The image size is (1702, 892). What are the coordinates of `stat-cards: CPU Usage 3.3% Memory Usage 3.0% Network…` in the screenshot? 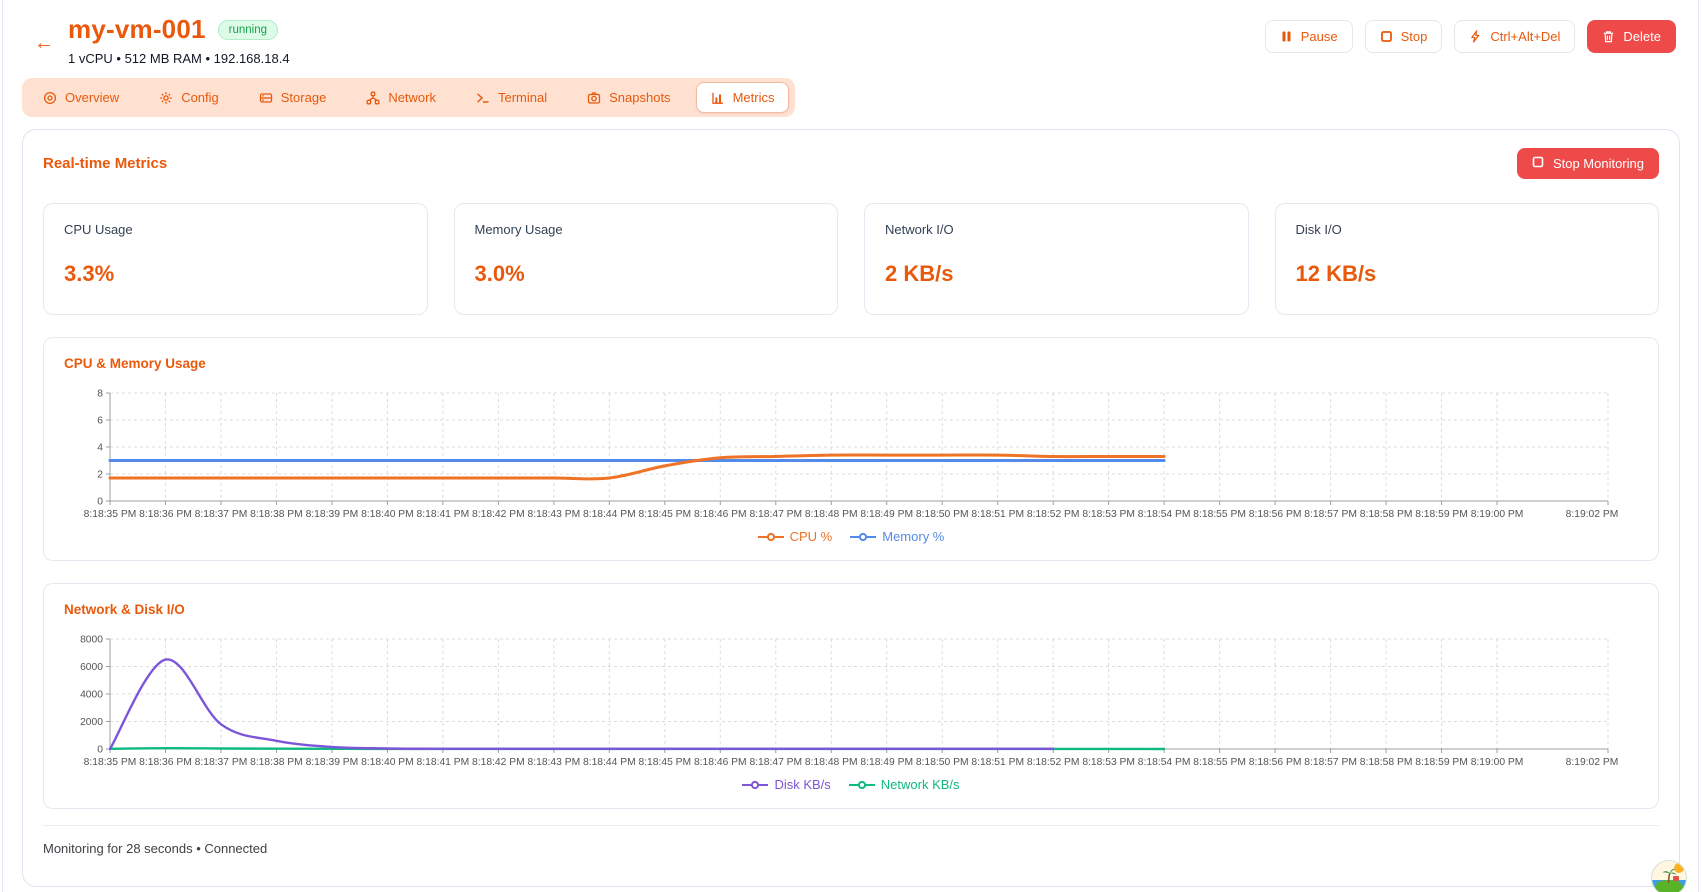 It's located at (851, 259).